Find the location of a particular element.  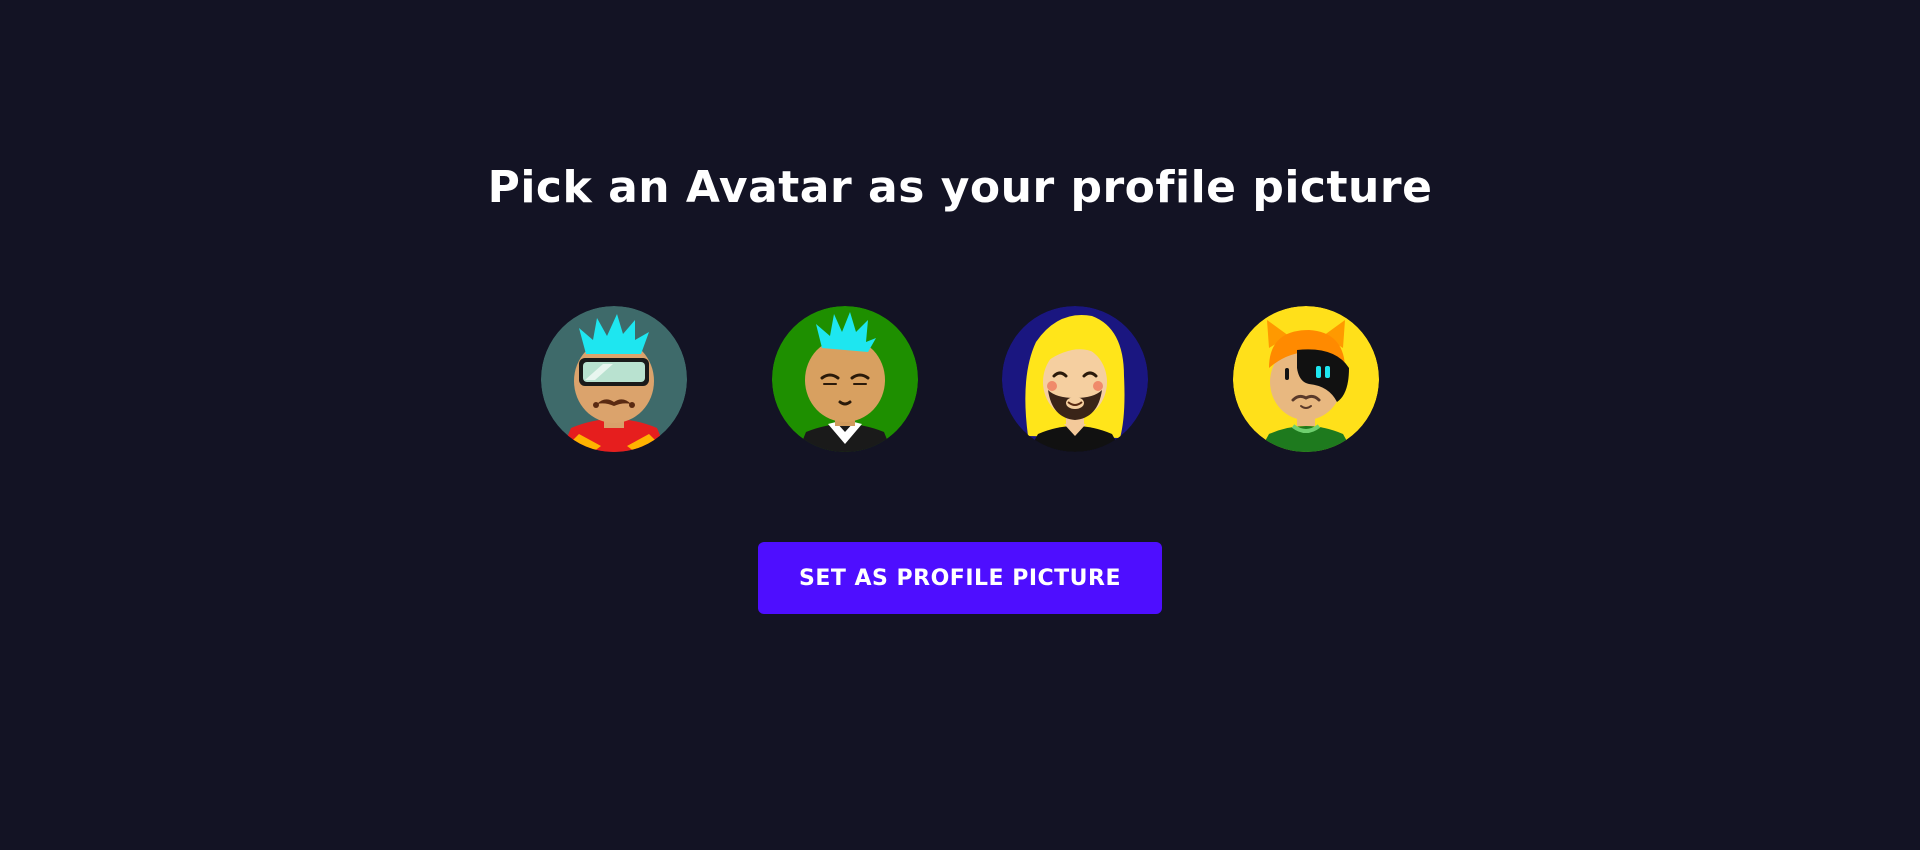

avatar-cyan-hair-suit-icon is located at coordinates (845, 379).